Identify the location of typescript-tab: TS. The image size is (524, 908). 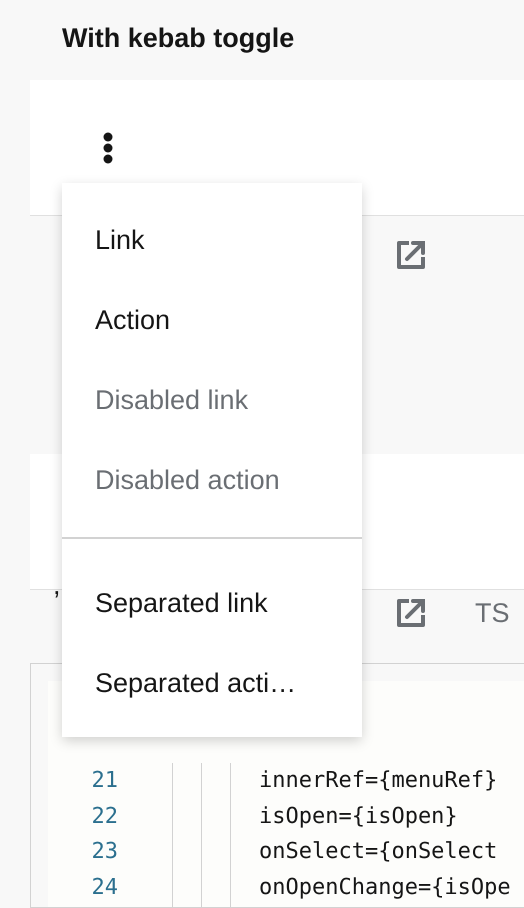
(492, 613).